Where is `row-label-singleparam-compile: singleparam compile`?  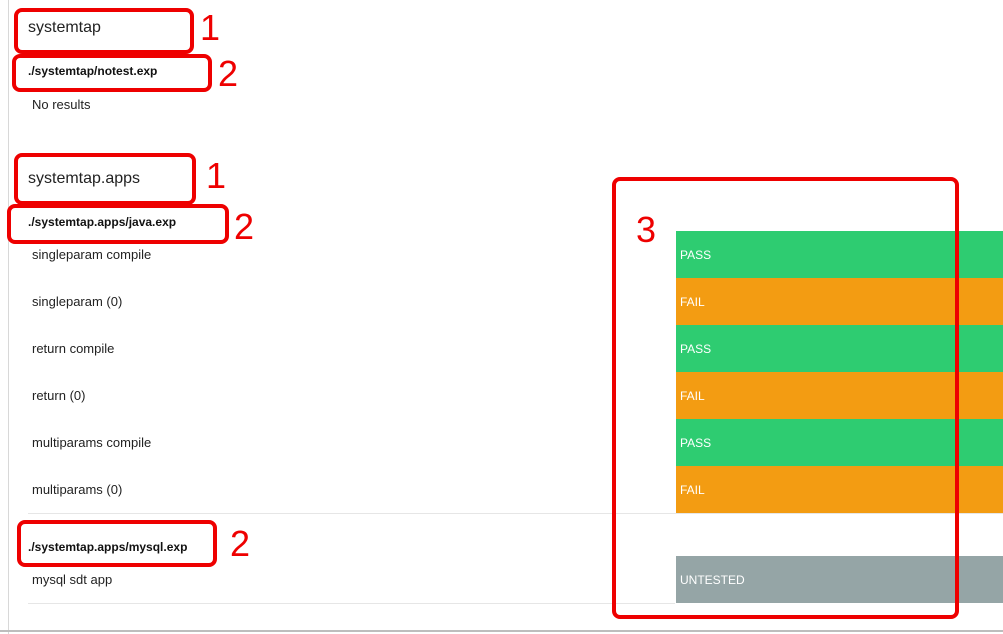
row-label-singleparam-compile: singleparam compile is located at coordinates (92, 254).